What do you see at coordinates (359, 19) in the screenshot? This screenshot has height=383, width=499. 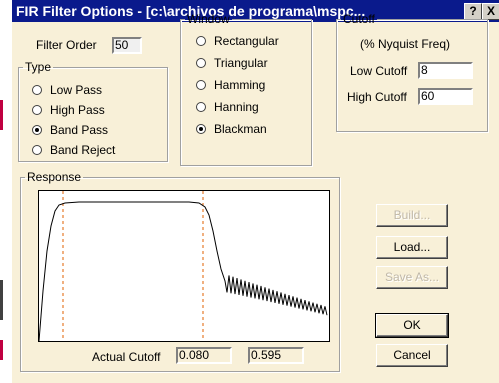 I see `cutoff-legend: Cutoff` at bounding box center [359, 19].